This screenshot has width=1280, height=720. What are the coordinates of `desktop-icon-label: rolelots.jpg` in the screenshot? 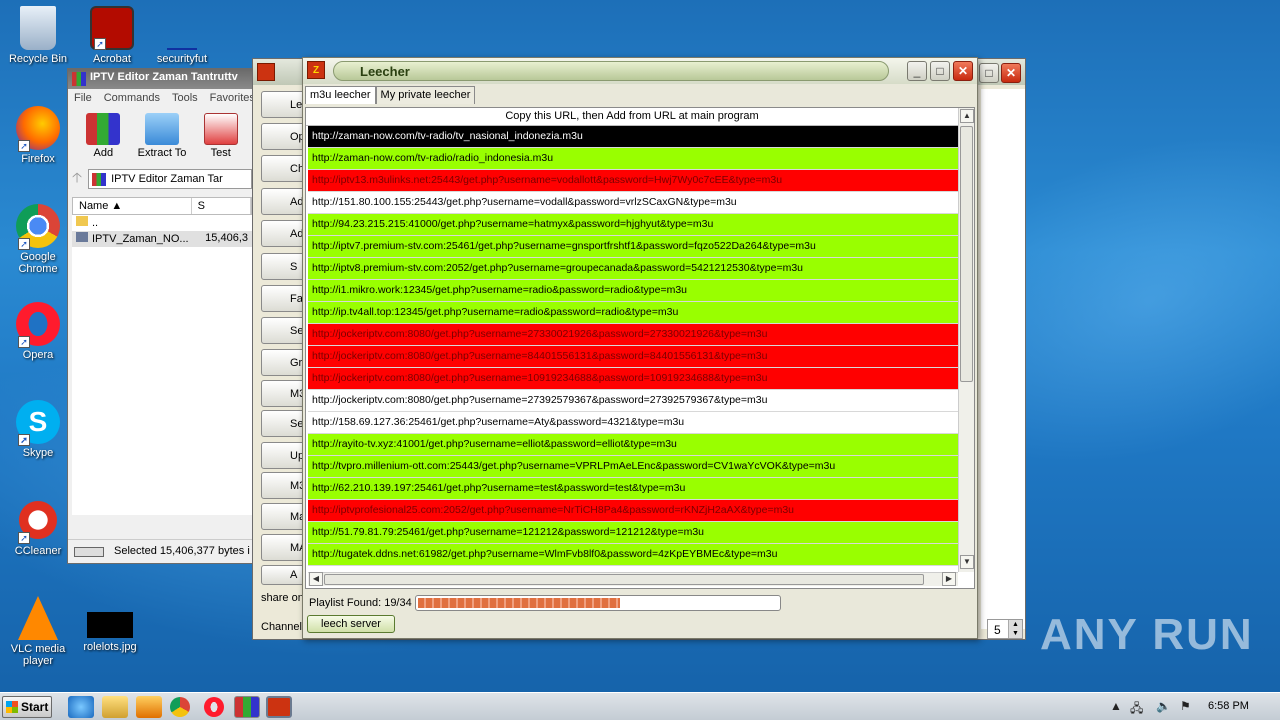 It's located at (110, 647).